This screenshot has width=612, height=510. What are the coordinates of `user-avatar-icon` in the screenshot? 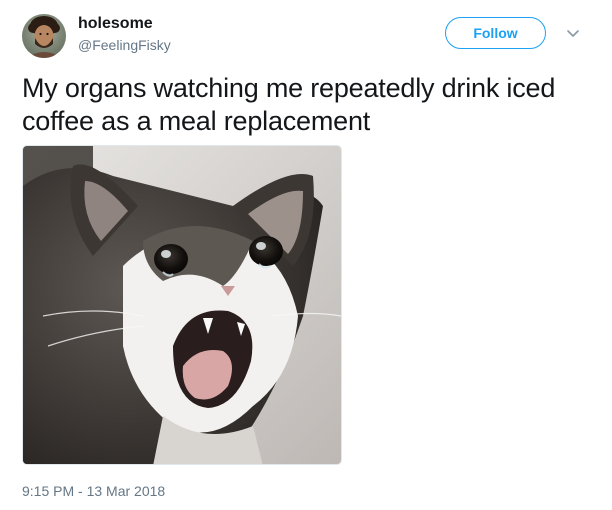 It's located at (44, 36).